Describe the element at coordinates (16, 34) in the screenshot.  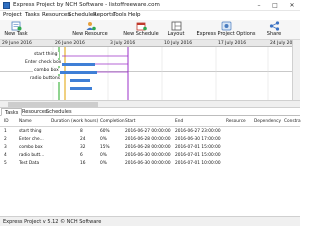
I see `new-task-label: New Task` at that location.